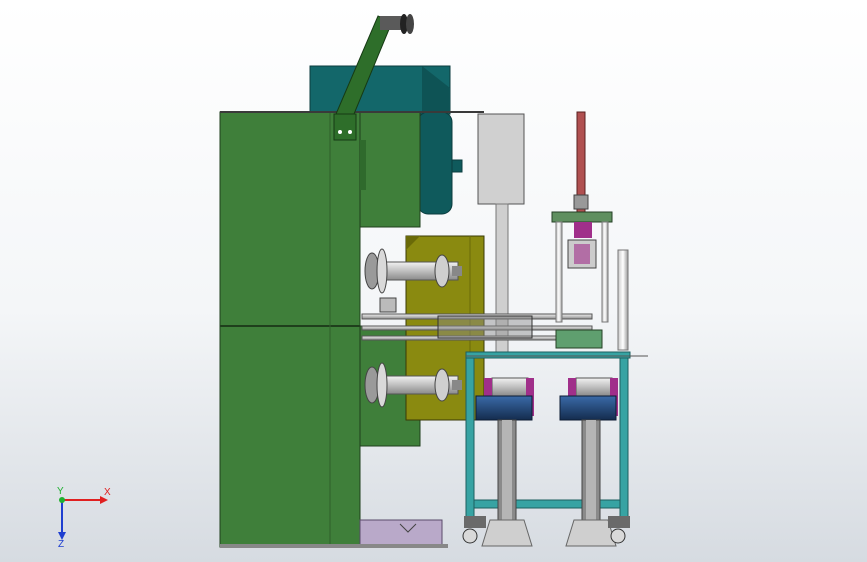 The height and width of the screenshot is (562, 867). What do you see at coordinates (107, 492) in the screenshot?
I see `x-axis-label: X` at bounding box center [107, 492].